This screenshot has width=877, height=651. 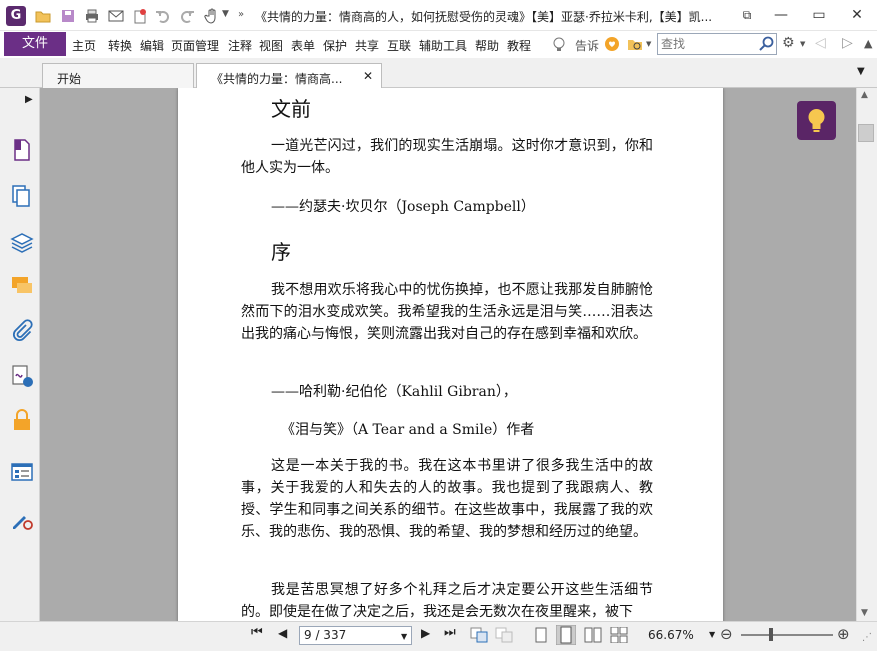 I want to click on customize-icon: », so click(x=241, y=14).